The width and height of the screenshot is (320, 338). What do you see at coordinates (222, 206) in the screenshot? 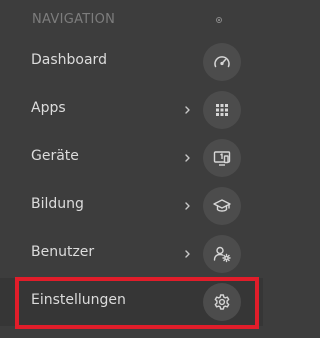
I see `graduation-cap-icon` at bounding box center [222, 206].